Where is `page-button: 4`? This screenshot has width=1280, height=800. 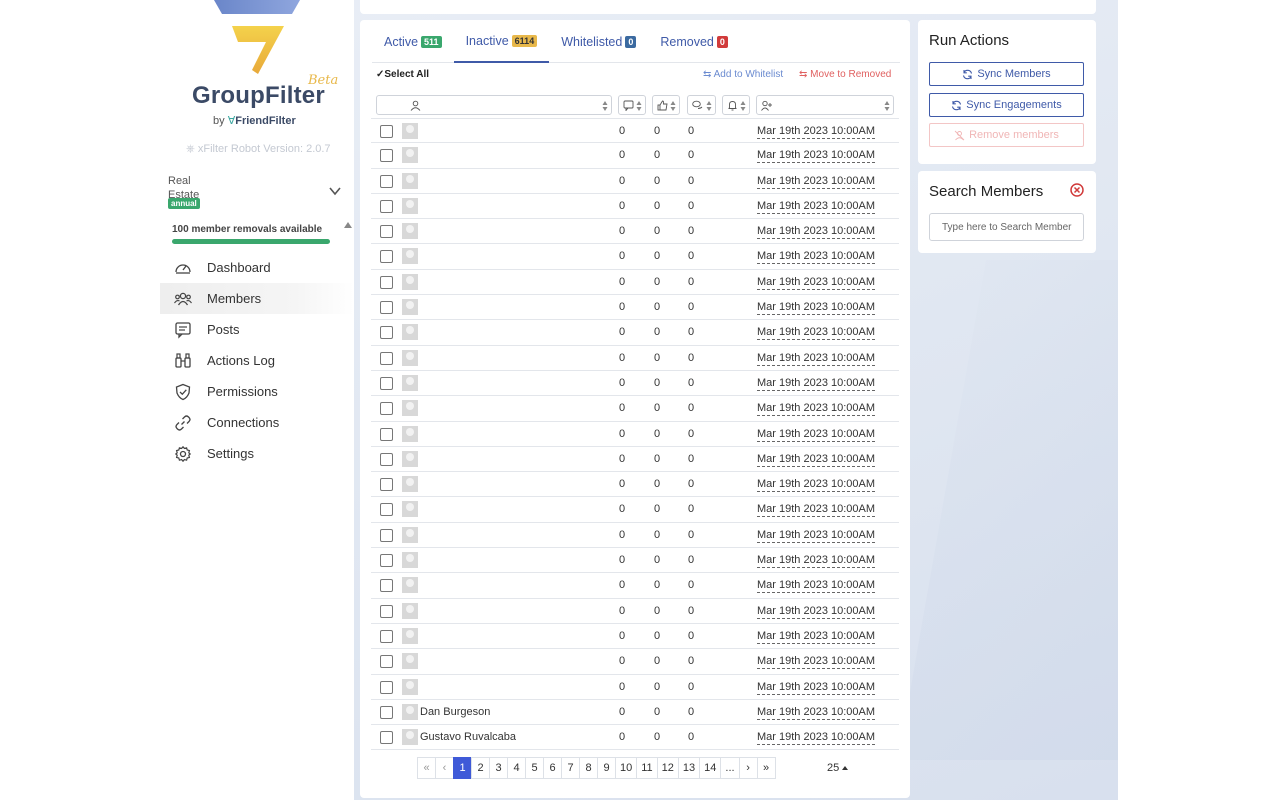 page-button: 4 is located at coordinates (516, 768).